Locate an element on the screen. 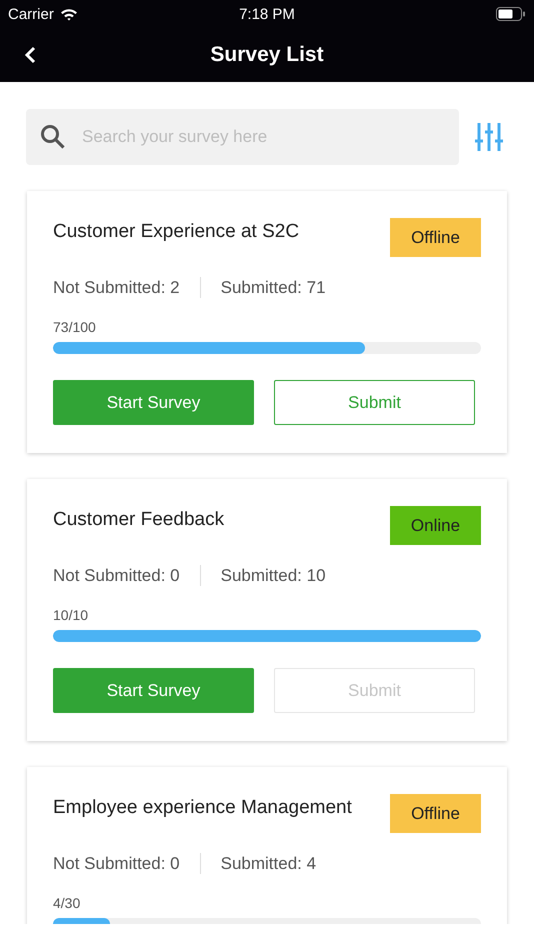 The height and width of the screenshot is (950, 534). search-icon is located at coordinates (53, 137).